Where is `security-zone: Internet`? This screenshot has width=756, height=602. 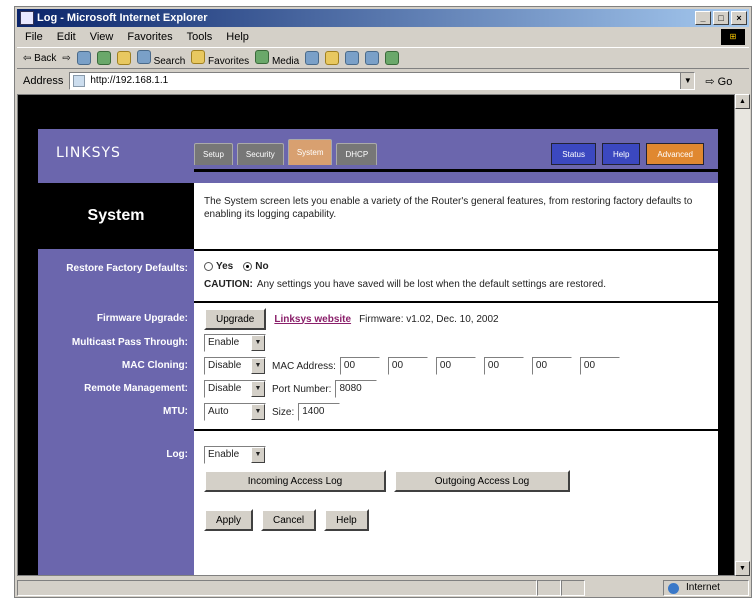 security-zone: Internet is located at coordinates (706, 588).